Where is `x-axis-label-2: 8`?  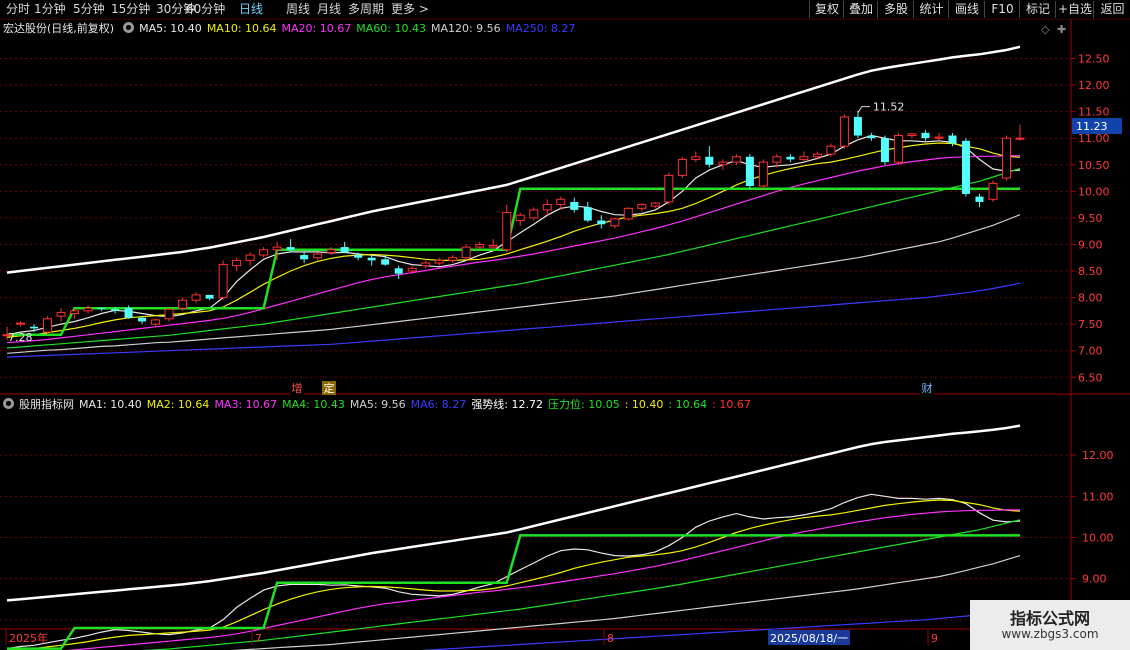 x-axis-label-2: 8 is located at coordinates (610, 638).